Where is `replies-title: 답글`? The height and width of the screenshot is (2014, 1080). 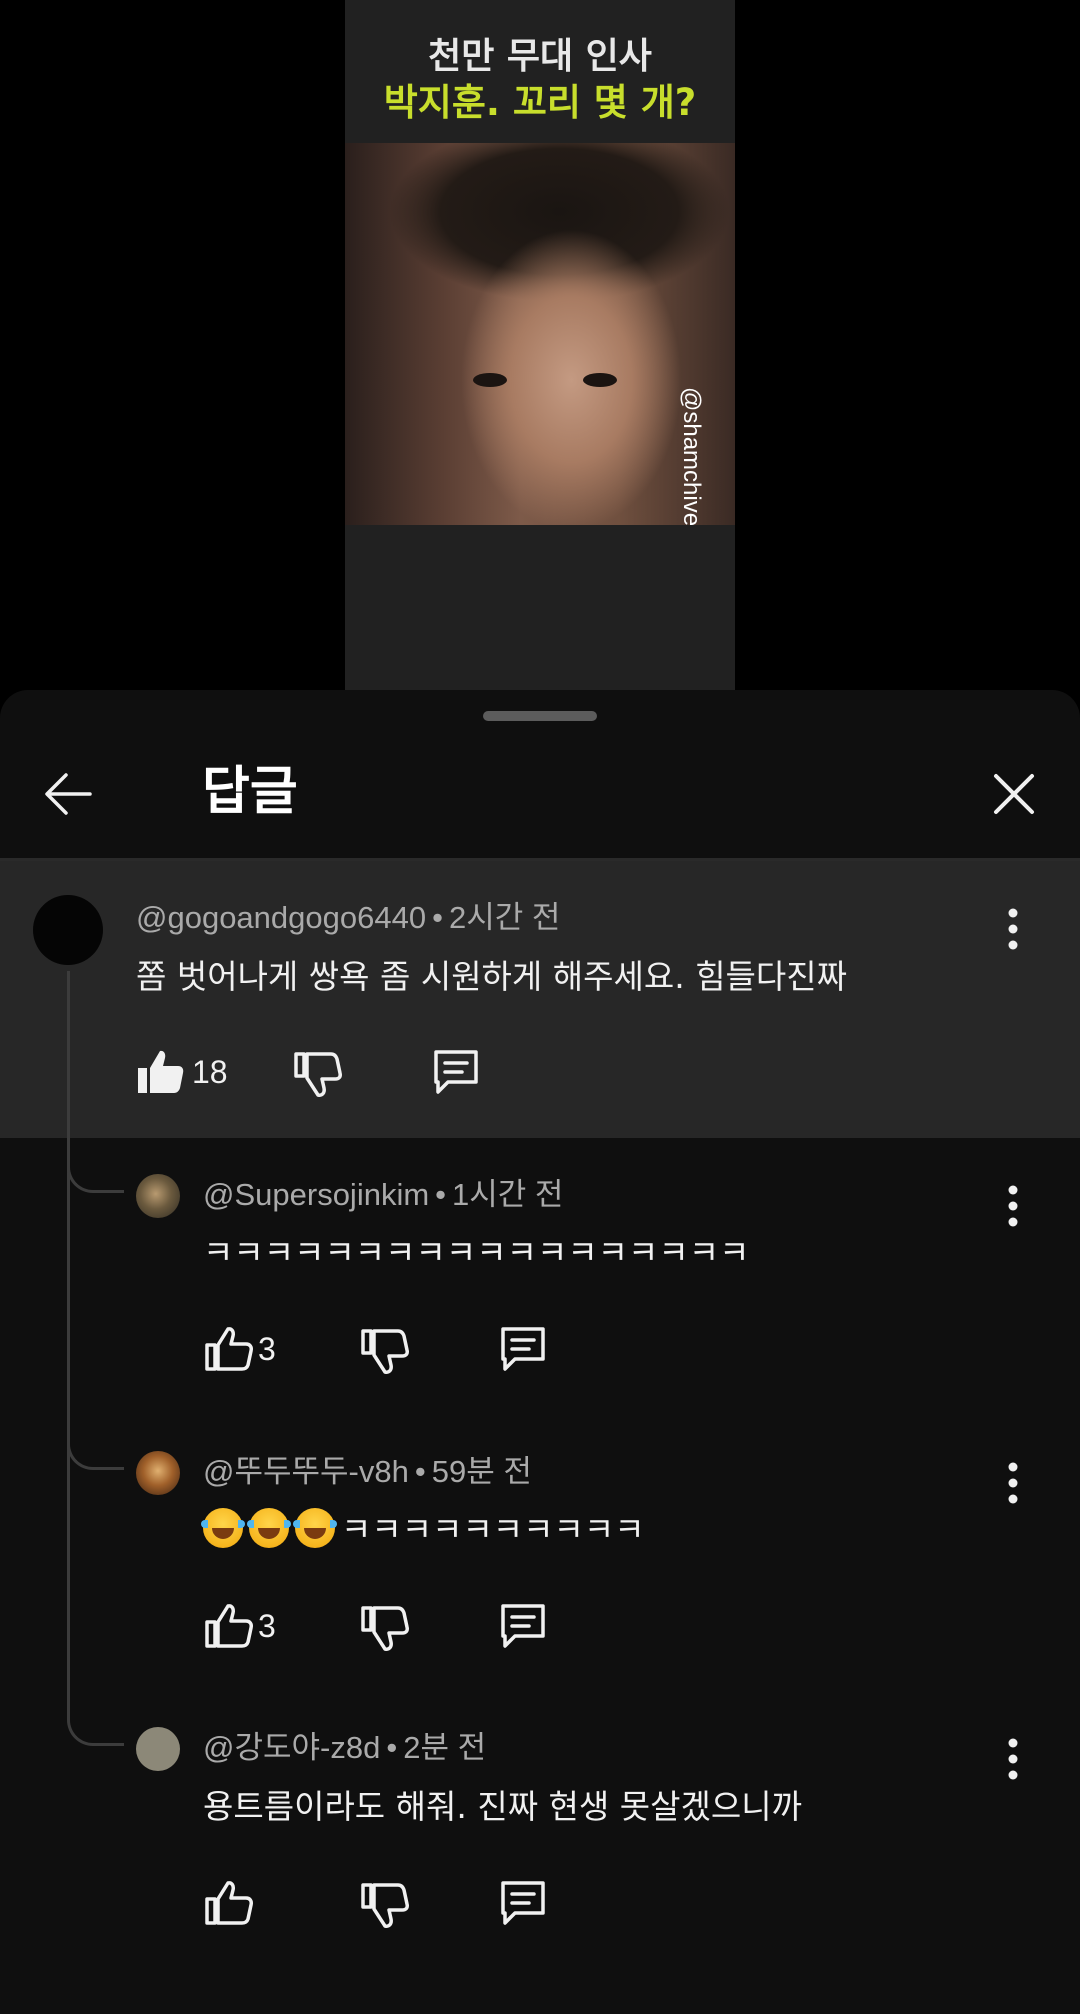 replies-title: 답글 is located at coordinates (250, 792).